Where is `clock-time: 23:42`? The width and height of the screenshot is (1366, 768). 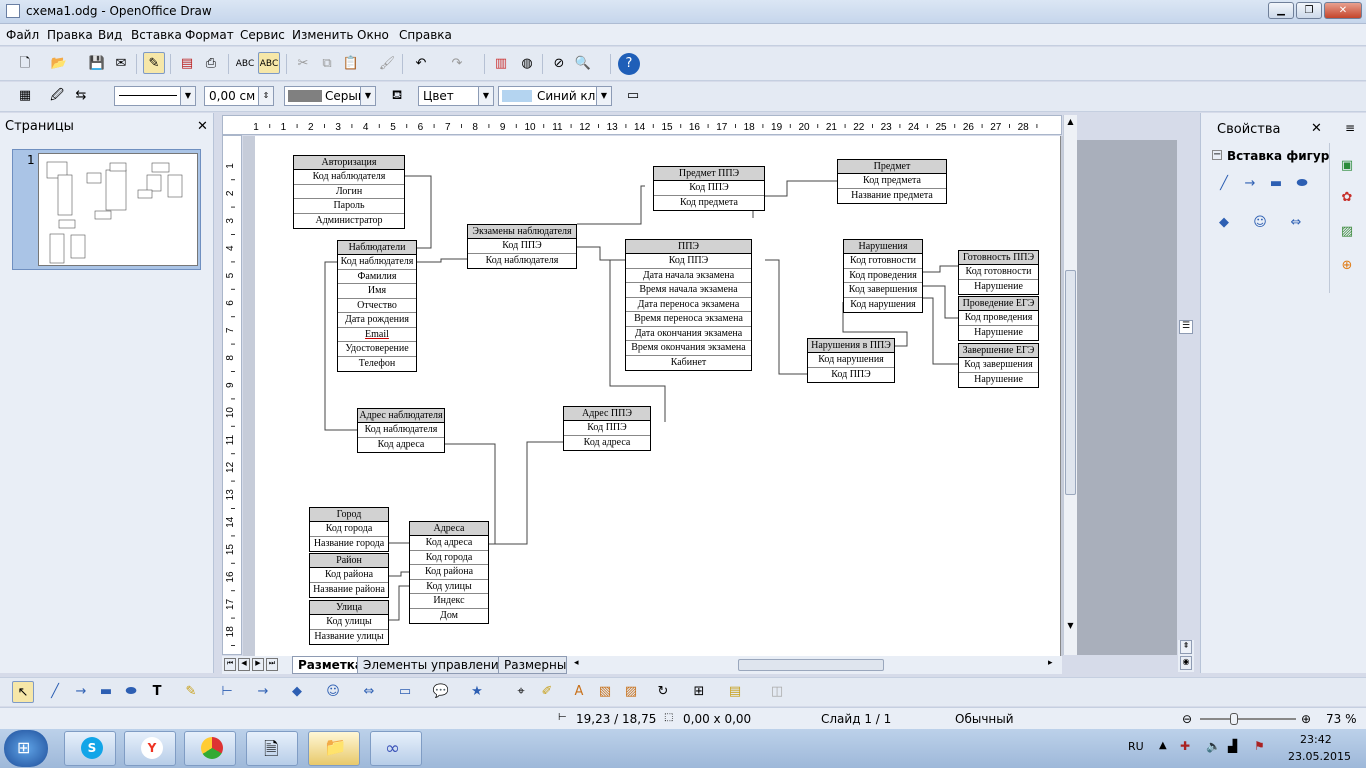 clock-time: 23:42 is located at coordinates (1316, 739).